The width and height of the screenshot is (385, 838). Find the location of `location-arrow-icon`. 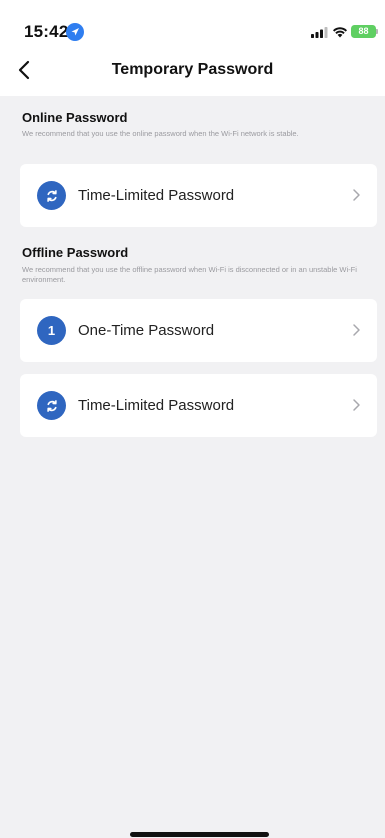

location-arrow-icon is located at coordinates (75, 32).